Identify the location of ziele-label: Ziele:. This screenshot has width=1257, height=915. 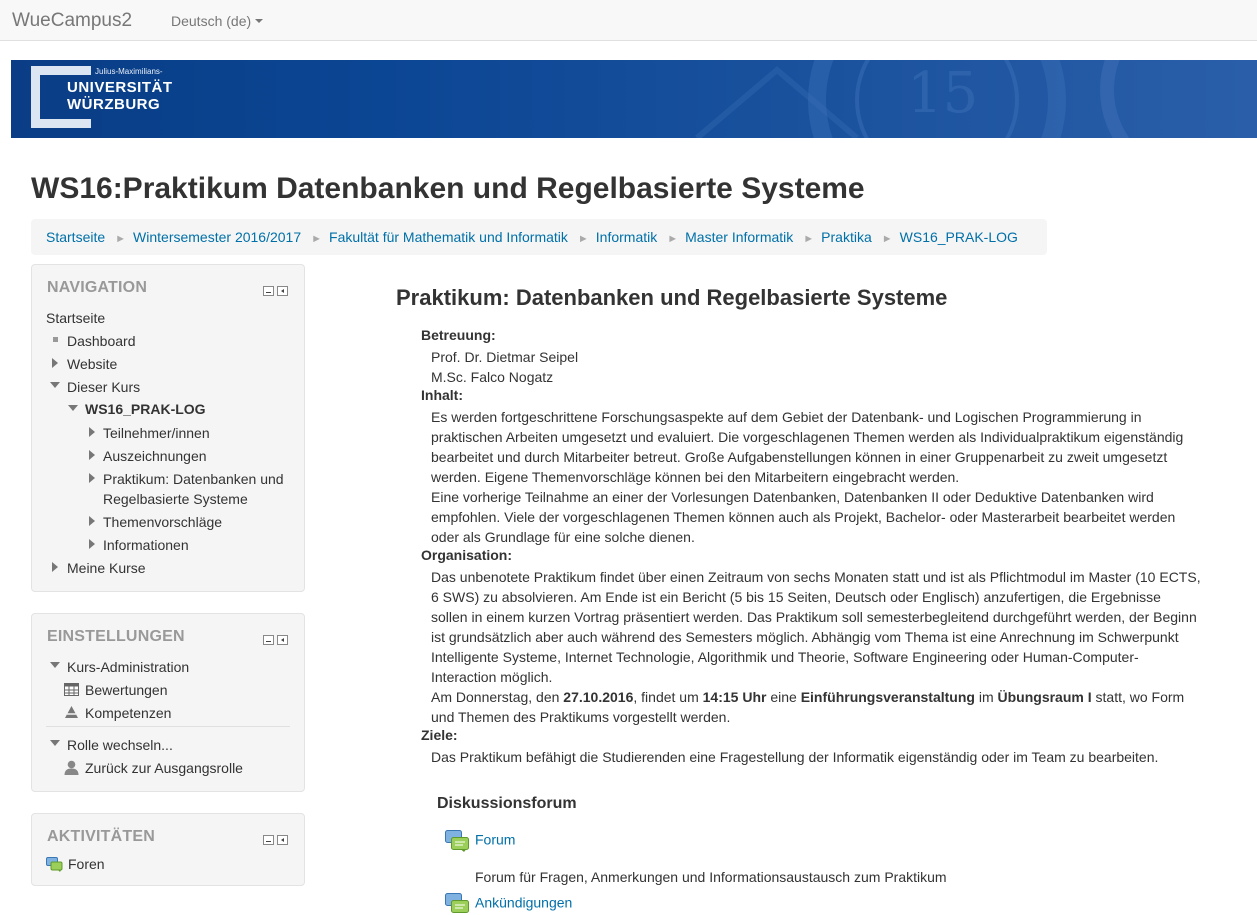
(439, 735).